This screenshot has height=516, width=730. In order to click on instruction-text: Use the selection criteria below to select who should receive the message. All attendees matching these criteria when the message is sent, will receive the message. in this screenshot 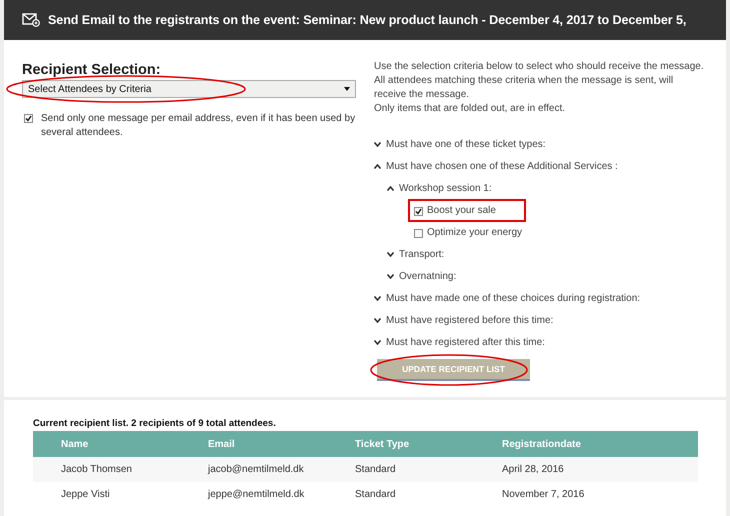, I will do `click(539, 81)`.